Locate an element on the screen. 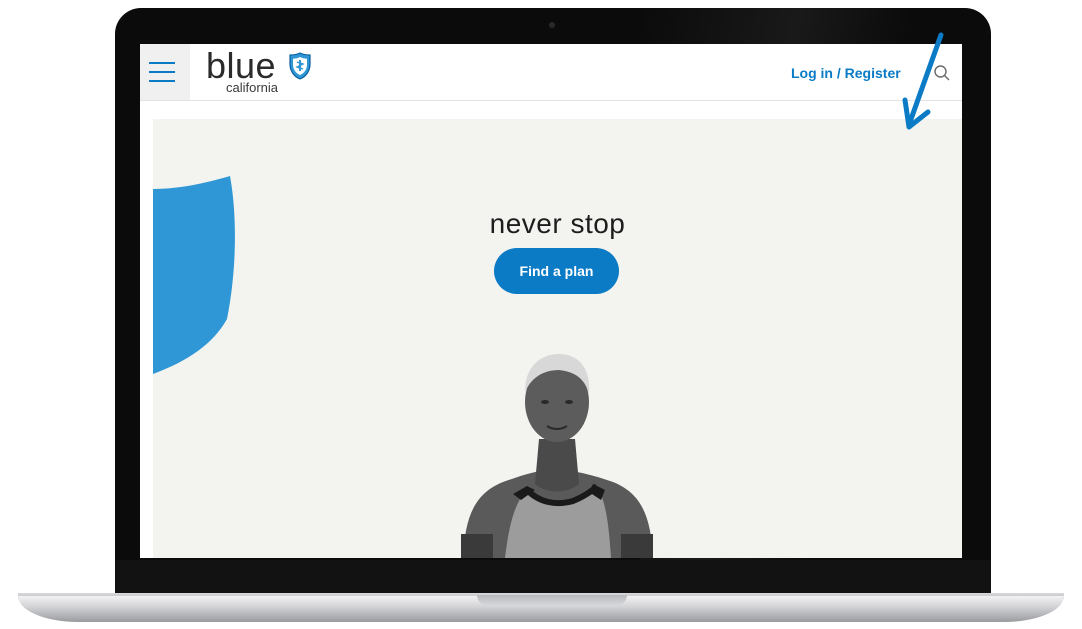 The height and width of the screenshot is (629, 1082). hamburger-menu-icon is located at coordinates (165, 72).